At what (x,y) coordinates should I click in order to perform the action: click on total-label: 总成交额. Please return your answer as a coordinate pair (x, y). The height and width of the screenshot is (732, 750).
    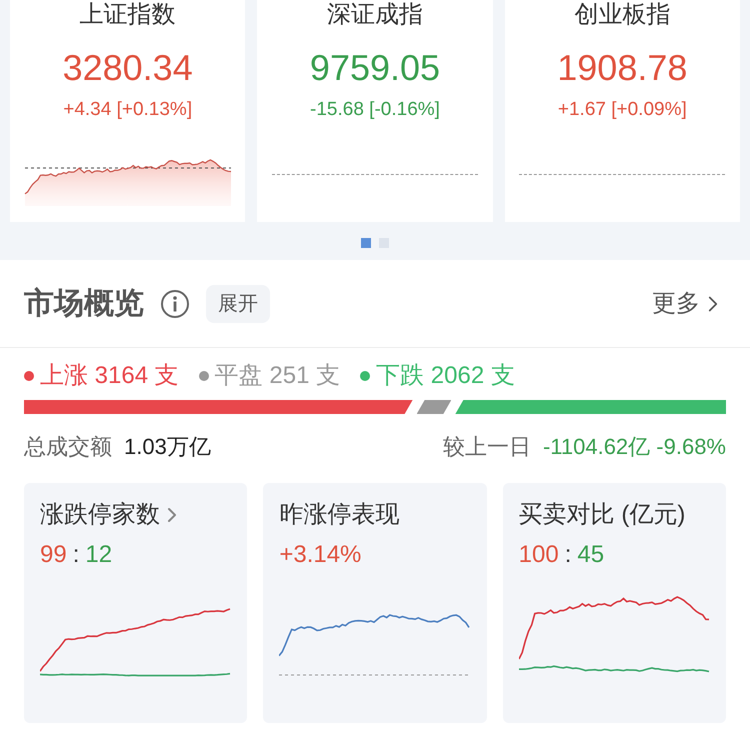
    Looking at the image, I should click on (68, 447).